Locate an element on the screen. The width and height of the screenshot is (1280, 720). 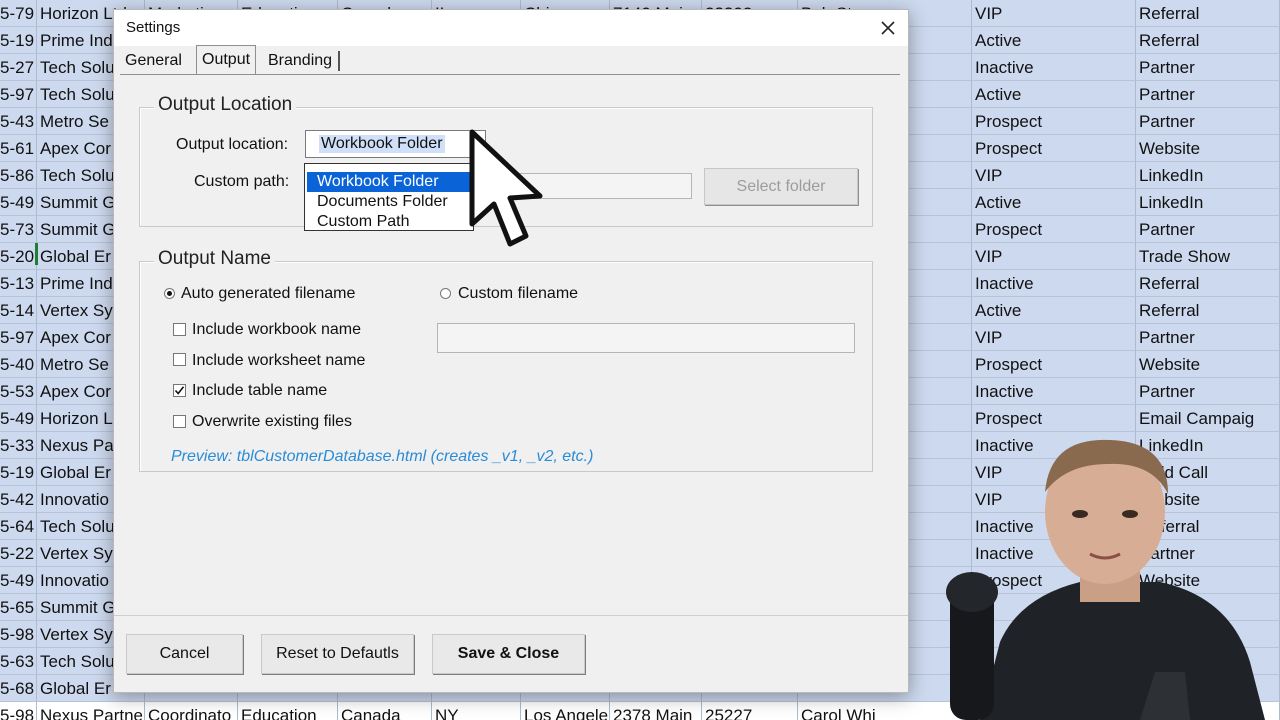
sheet-cell: 5-14 is located at coordinates (18, 310).